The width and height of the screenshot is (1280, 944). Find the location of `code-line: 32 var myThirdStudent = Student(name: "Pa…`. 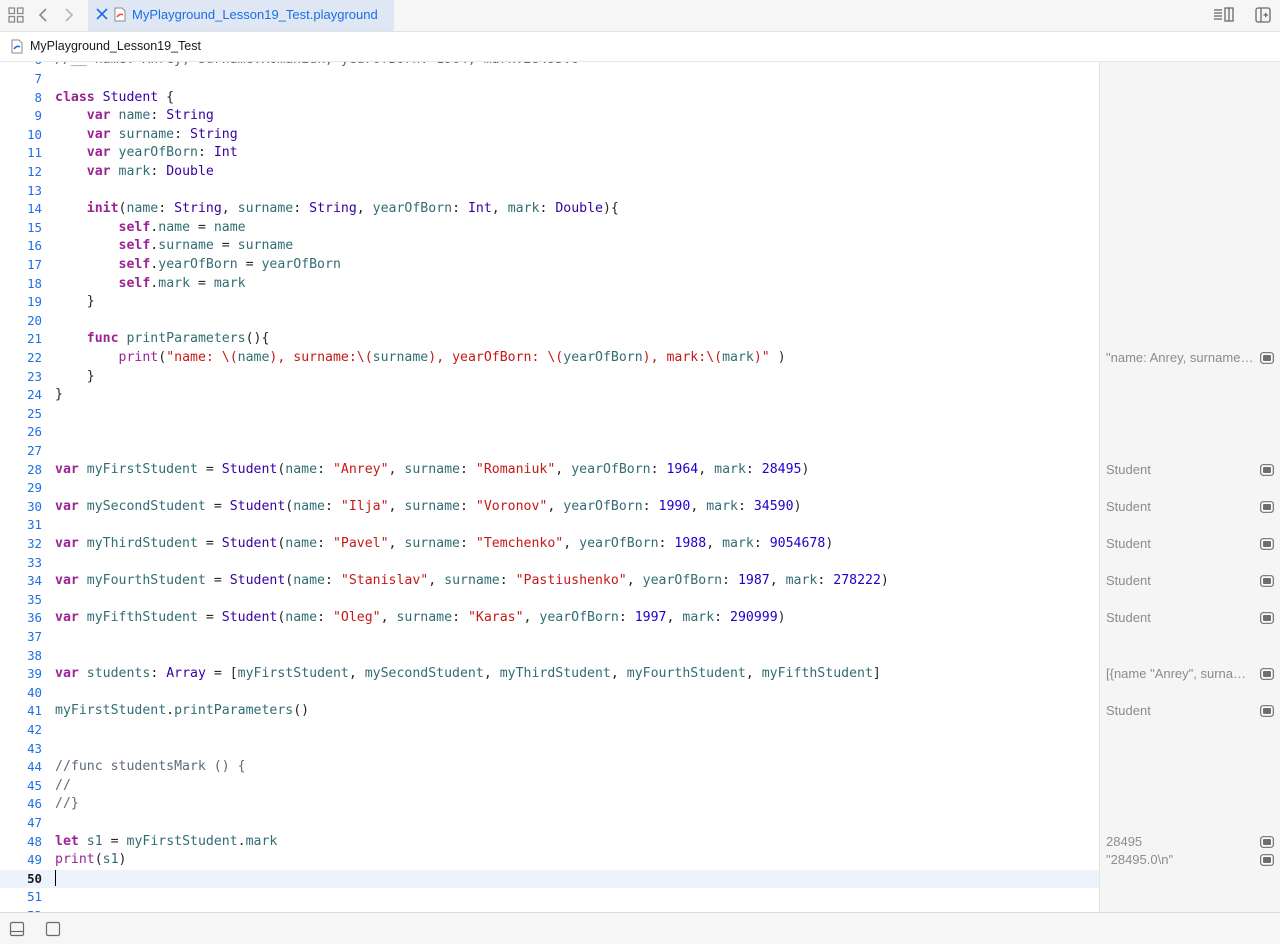

code-line: 32 var myThirdStudent = Student(name: "Pa… is located at coordinates (549, 544).